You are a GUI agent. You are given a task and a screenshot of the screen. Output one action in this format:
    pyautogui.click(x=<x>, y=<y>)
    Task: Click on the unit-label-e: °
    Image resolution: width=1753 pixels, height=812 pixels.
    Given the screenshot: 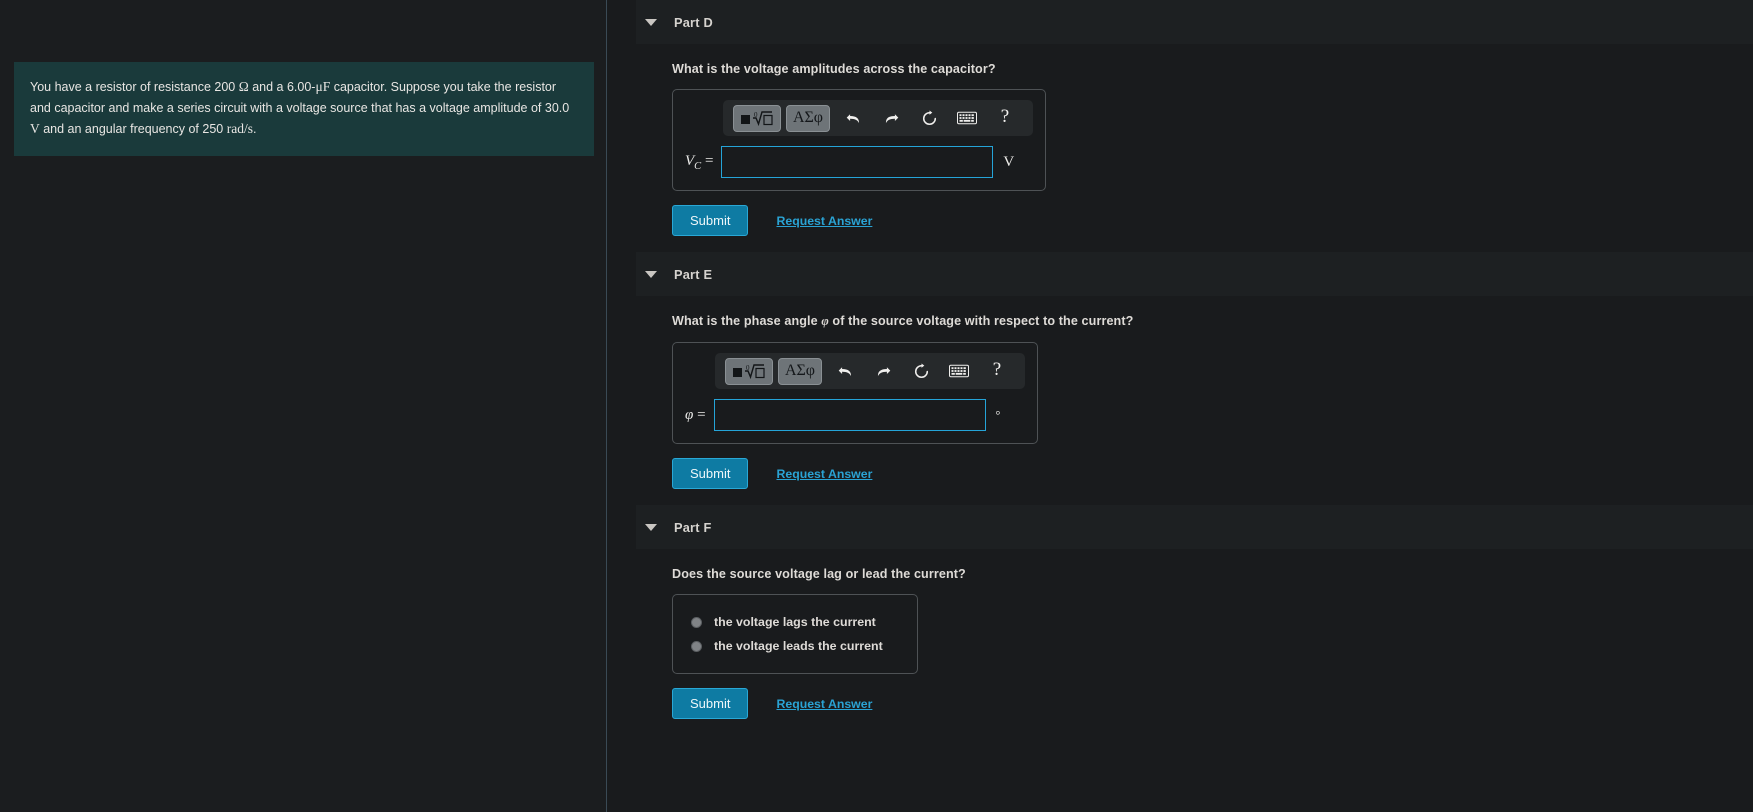 What is the action you would take?
    pyautogui.click(x=998, y=414)
    